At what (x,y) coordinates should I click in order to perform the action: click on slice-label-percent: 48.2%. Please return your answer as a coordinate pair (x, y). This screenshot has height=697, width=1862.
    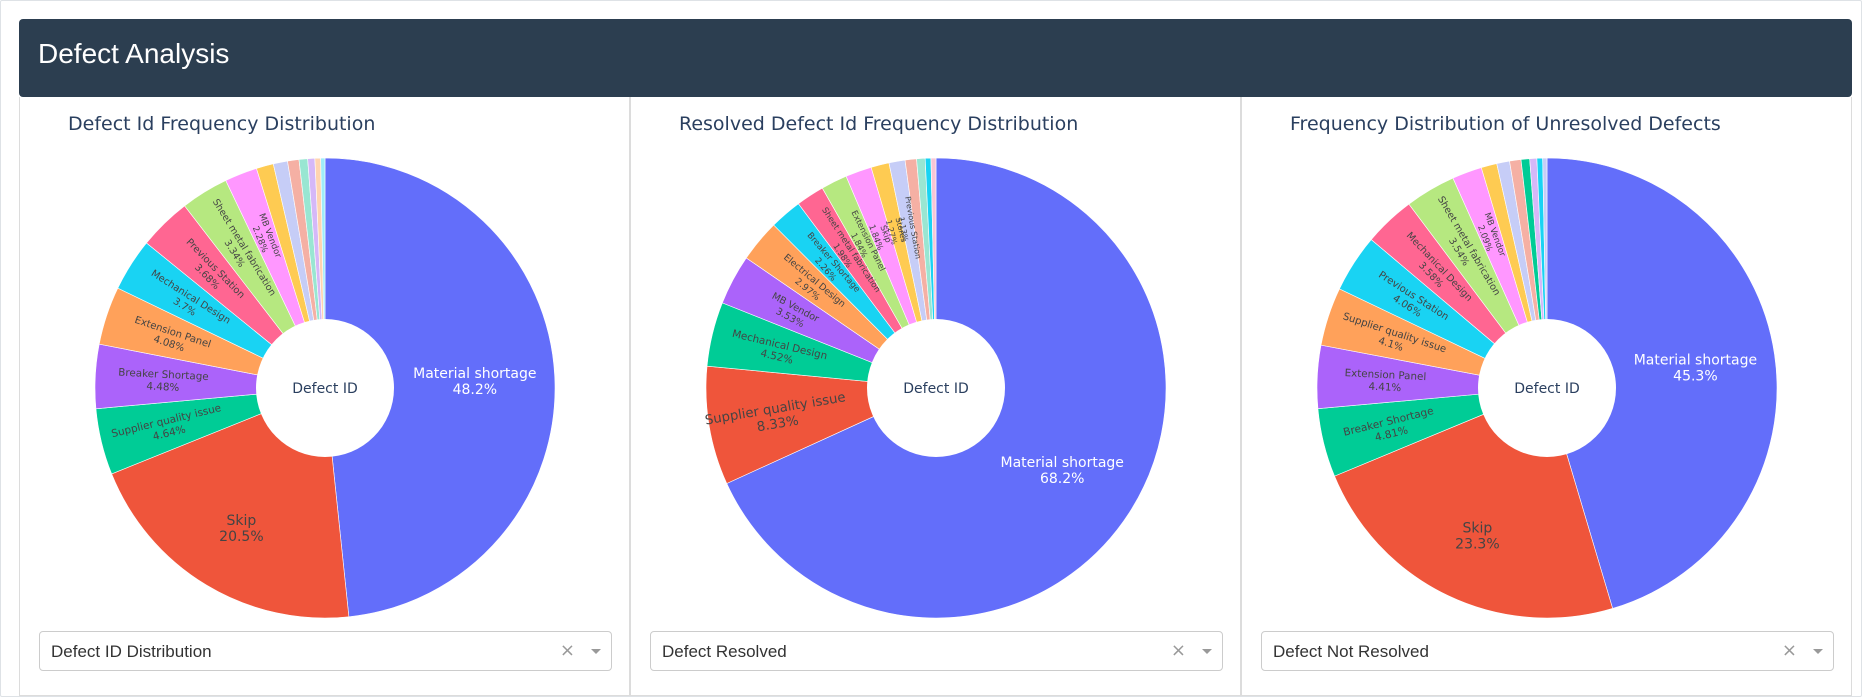
    Looking at the image, I should click on (475, 390).